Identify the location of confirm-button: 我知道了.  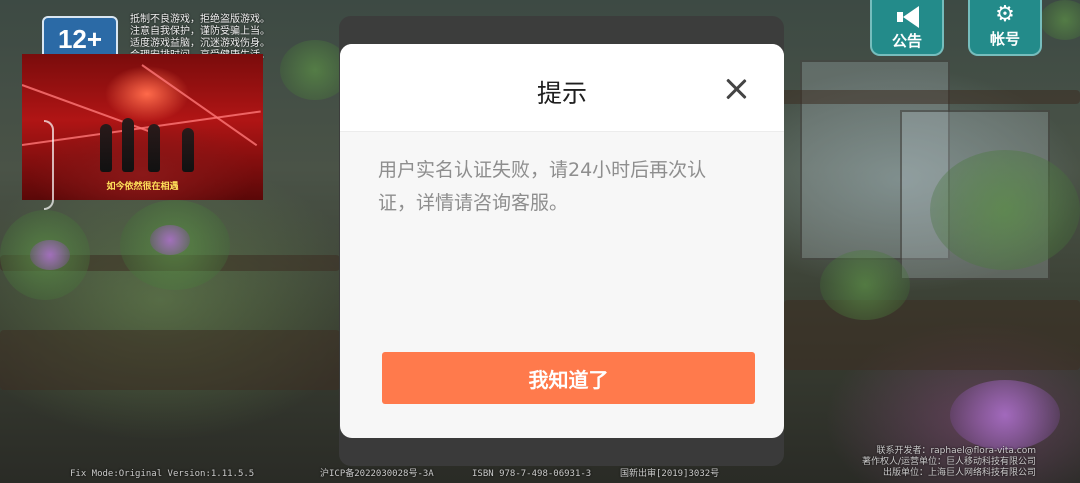
(568, 378).